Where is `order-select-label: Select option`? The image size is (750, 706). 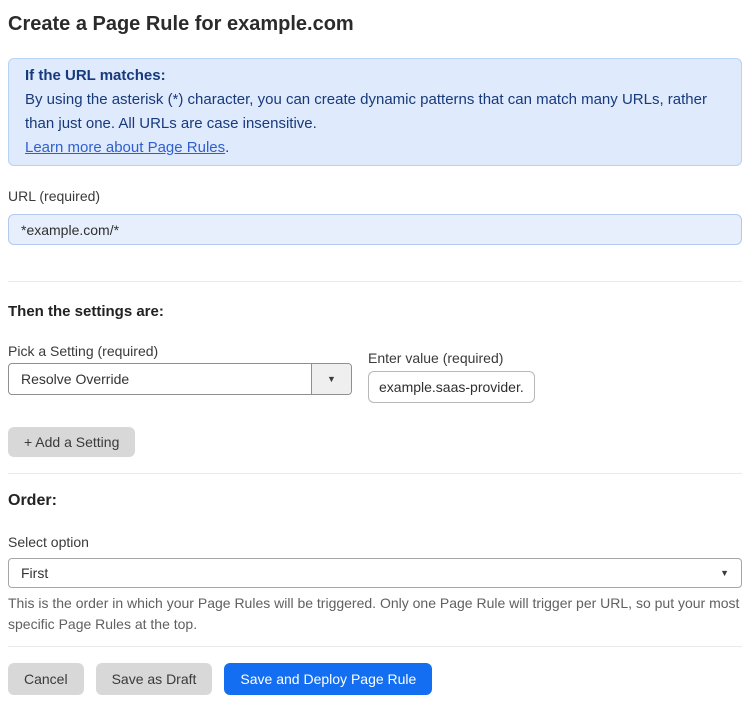 order-select-label: Select option is located at coordinates (48, 542).